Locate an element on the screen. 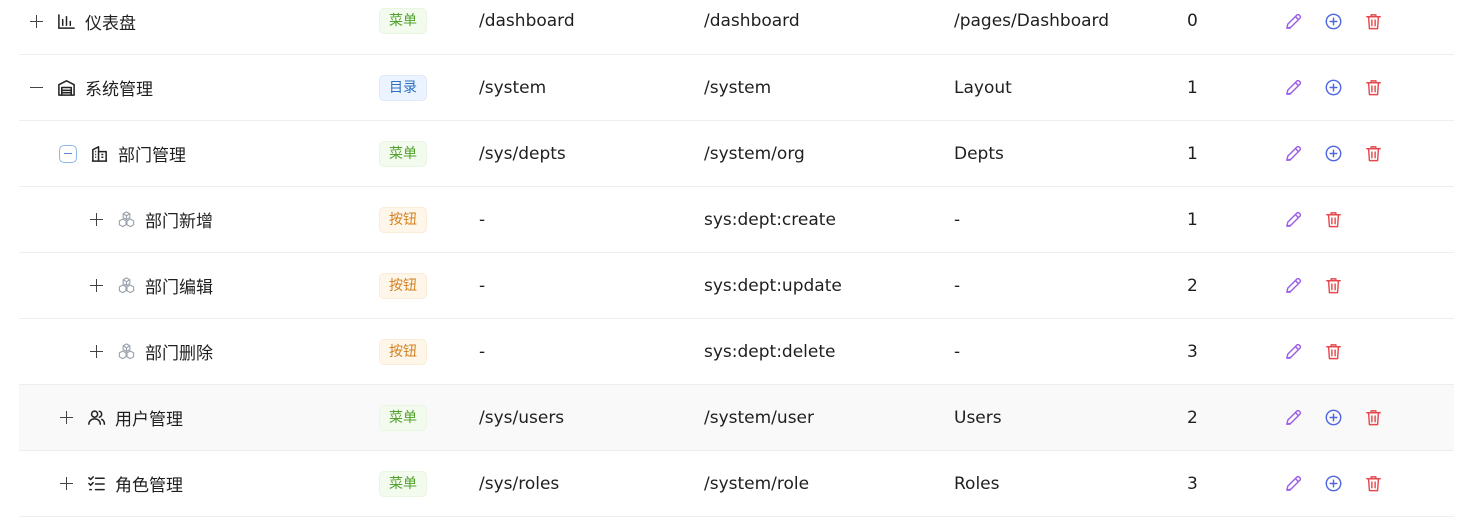 The height and width of the screenshot is (518, 1480). list-check-icon is located at coordinates (96, 484).